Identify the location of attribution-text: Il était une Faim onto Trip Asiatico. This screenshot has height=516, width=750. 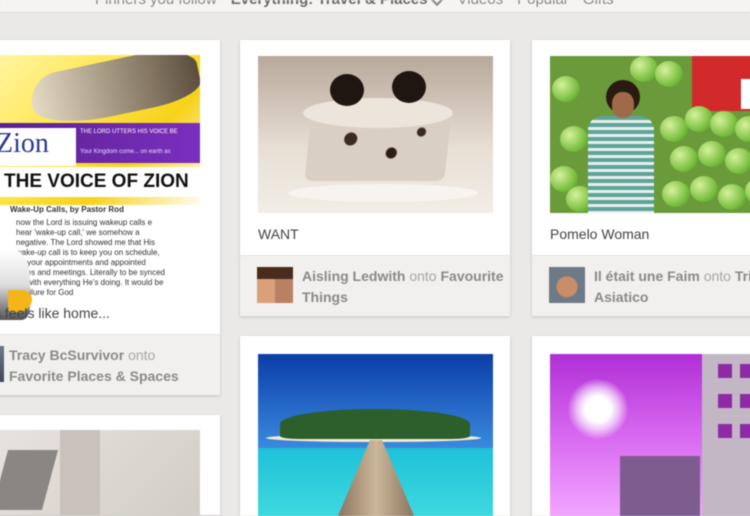
(672, 287).